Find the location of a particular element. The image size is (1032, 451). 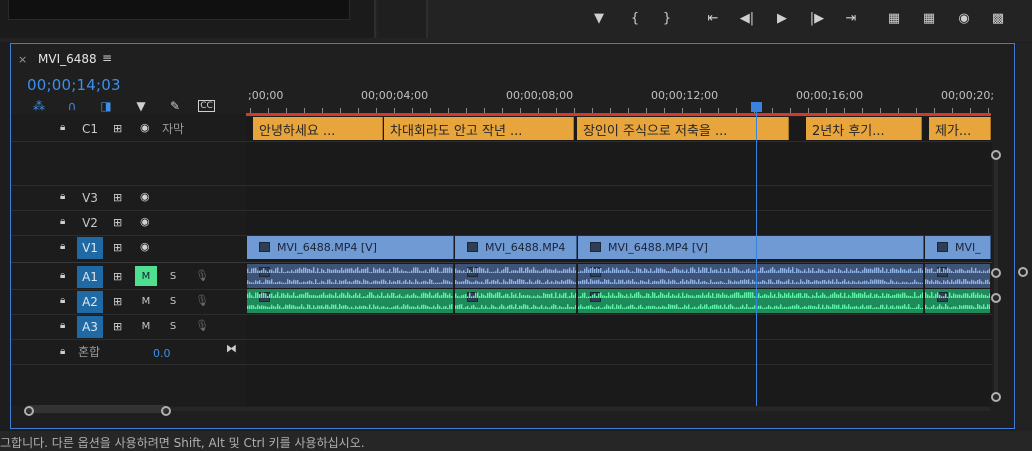

track-name-v1: V1 is located at coordinates (90, 248).